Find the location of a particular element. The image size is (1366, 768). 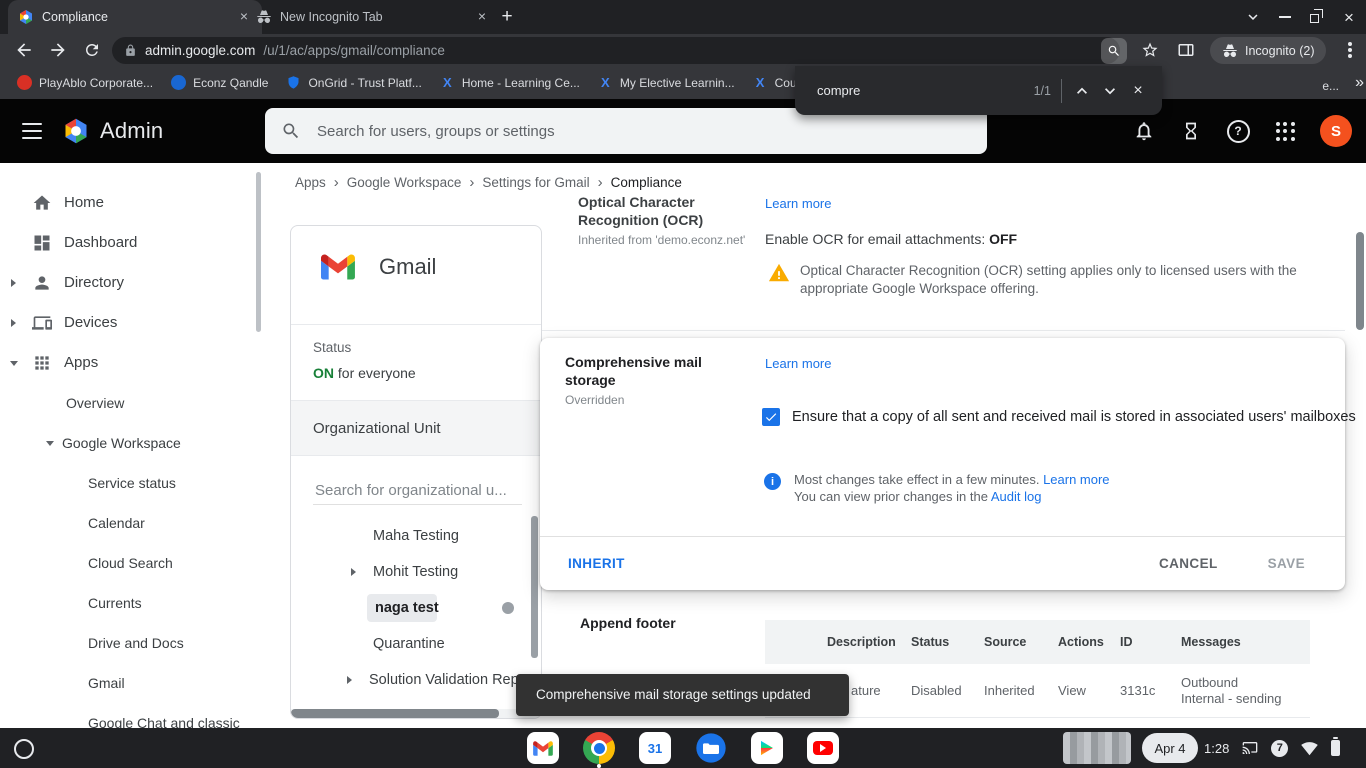

org-unit-search-input is located at coordinates (417, 490).